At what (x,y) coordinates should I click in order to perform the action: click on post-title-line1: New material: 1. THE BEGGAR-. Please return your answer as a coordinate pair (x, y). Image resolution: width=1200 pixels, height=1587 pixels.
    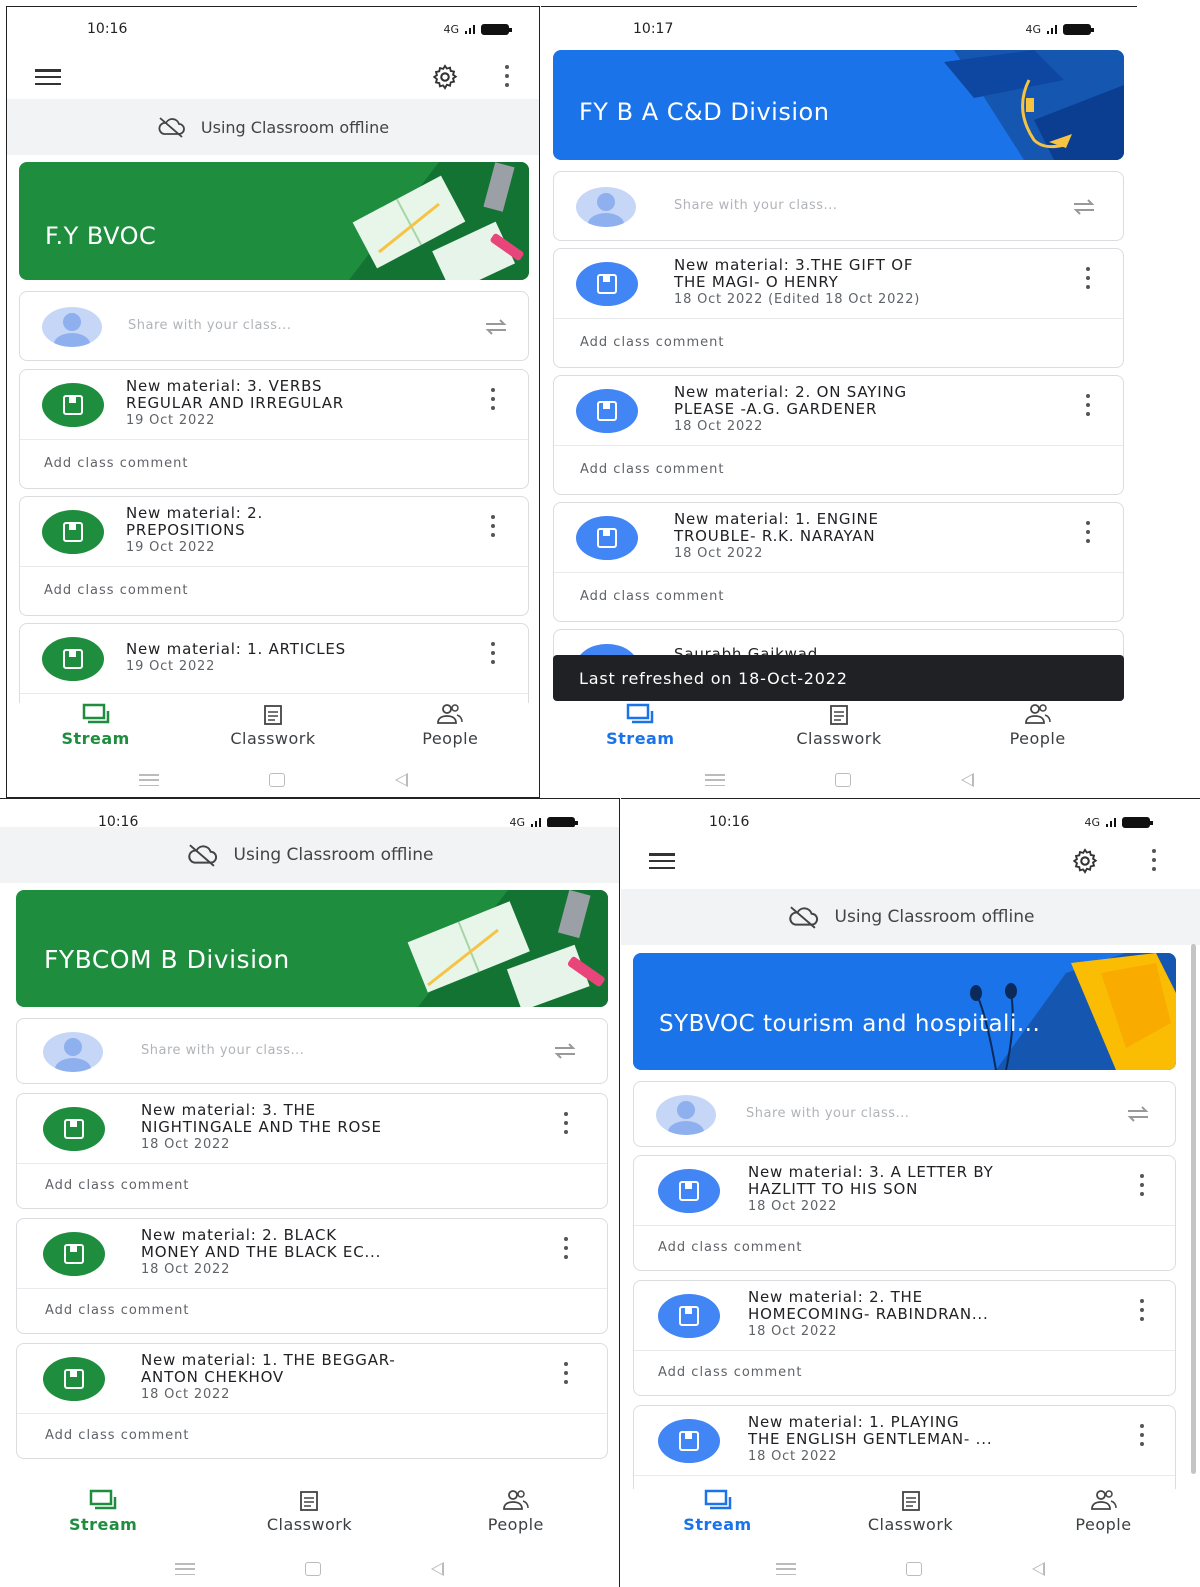
    Looking at the image, I should click on (268, 1360).